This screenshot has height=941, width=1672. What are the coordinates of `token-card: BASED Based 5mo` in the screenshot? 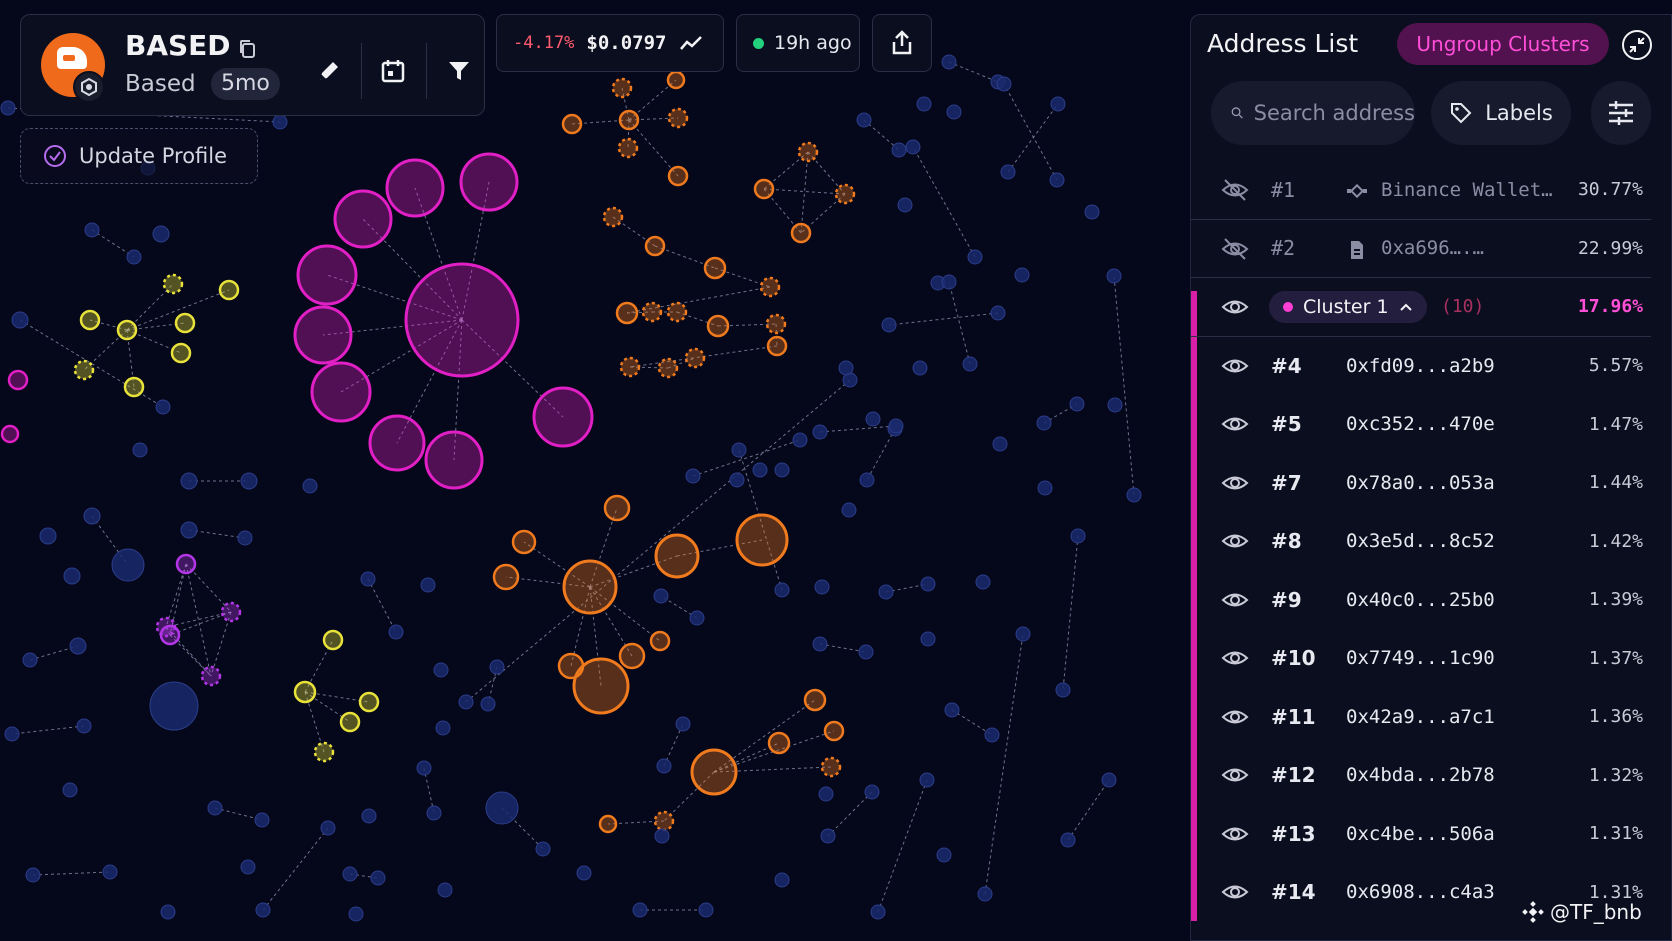 It's located at (252, 65).